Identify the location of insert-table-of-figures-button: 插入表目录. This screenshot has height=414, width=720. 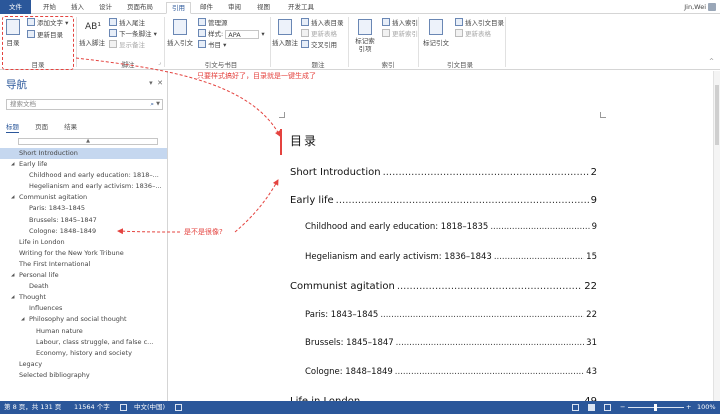
(322, 23).